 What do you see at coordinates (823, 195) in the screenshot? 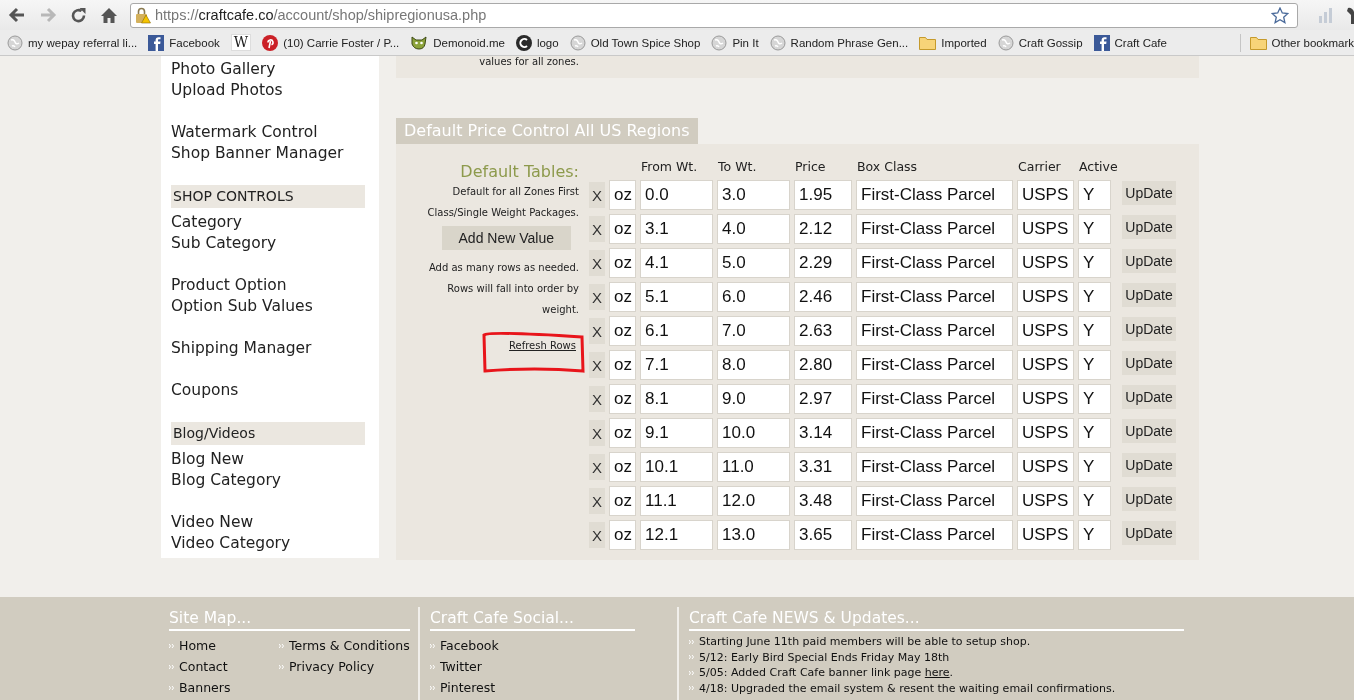
I see `input-field: 1.95` at bounding box center [823, 195].